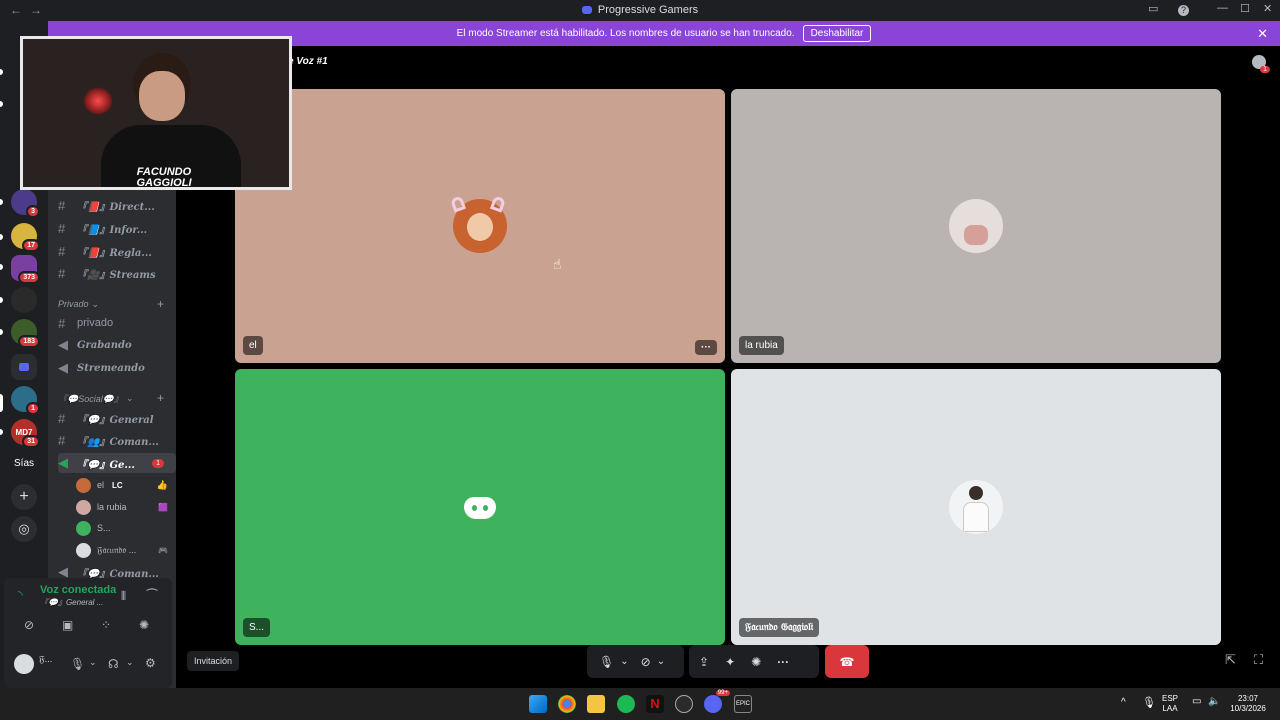 Image resolution: width=1280 pixels, height=720 pixels. What do you see at coordinates (1153, 8) in the screenshot?
I see `inbox-icon: ▭` at bounding box center [1153, 8].